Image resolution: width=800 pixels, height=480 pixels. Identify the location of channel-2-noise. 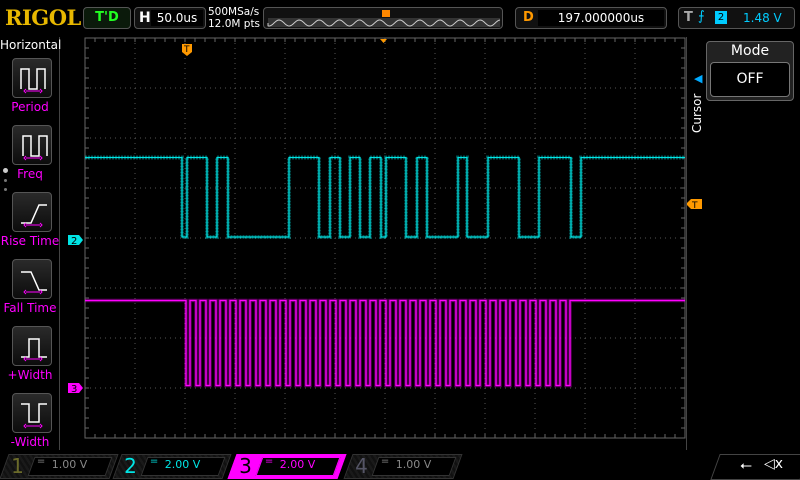
(385, 197).